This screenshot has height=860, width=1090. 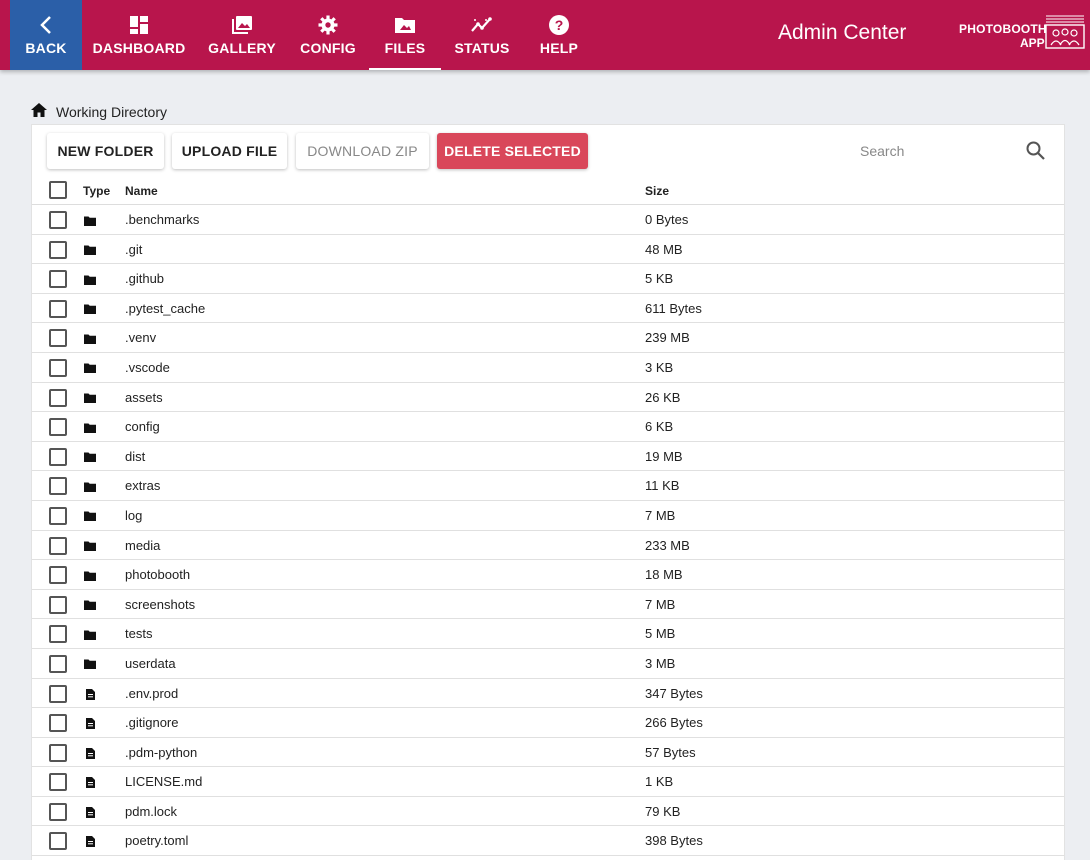 I want to click on gear-icon, so click(x=328, y=25).